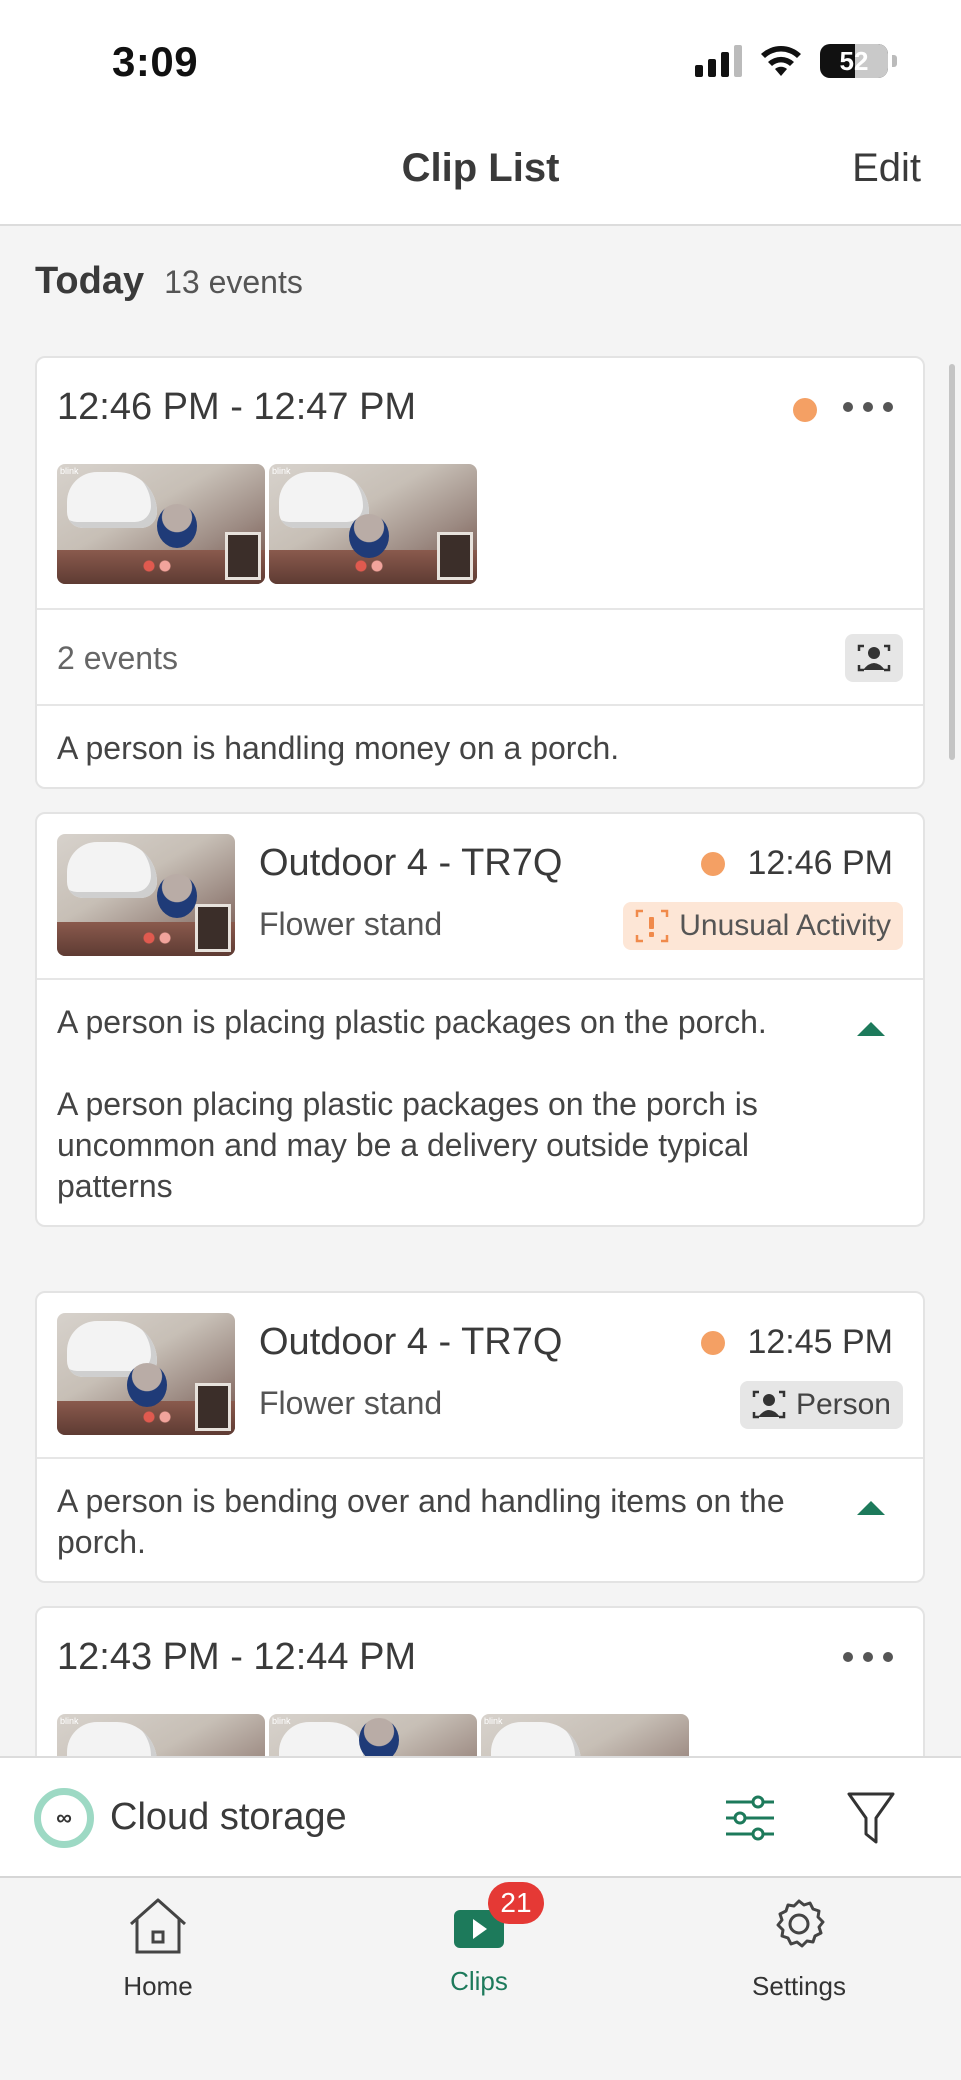 The width and height of the screenshot is (961, 2080). I want to click on group-summary-row: A person is handling money on a porch., so click(480, 745).